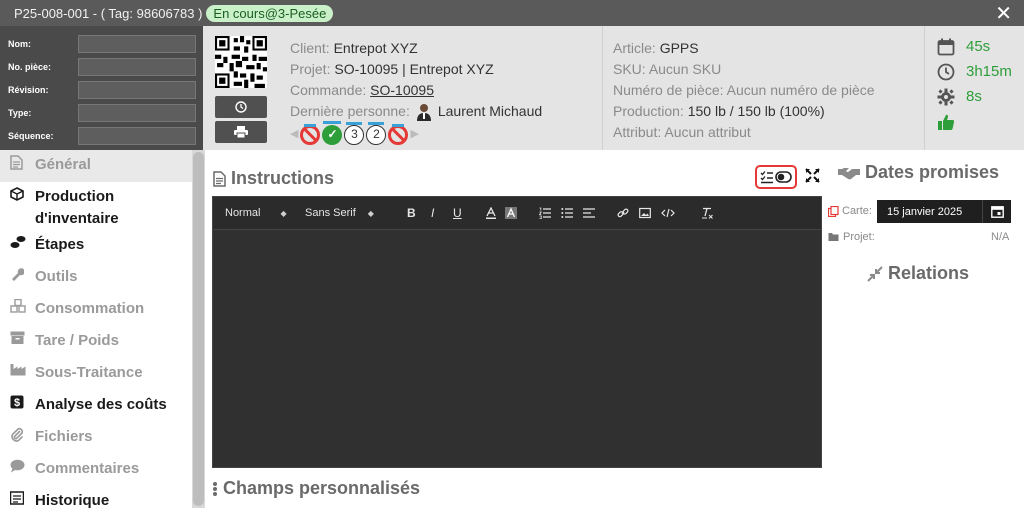  I want to click on step-status-row: ◀ ✓ 3 2 ▶, so click(416, 132).